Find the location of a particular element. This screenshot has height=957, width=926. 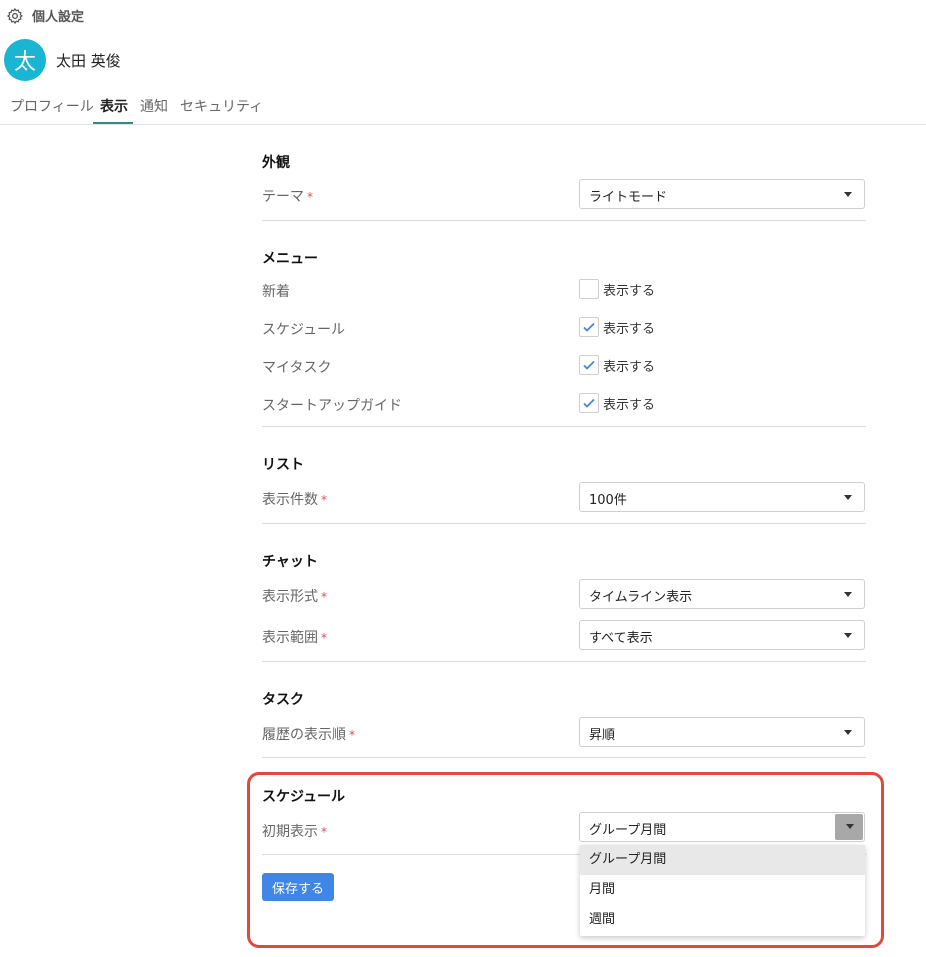

menu-label-schedule: スケジュール is located at coordinates (304, 330).